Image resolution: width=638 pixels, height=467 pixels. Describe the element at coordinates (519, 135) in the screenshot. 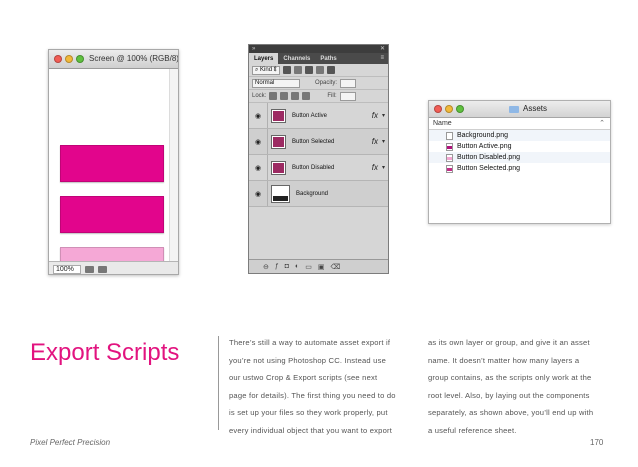

I see `list-item: Background.png` at that location.